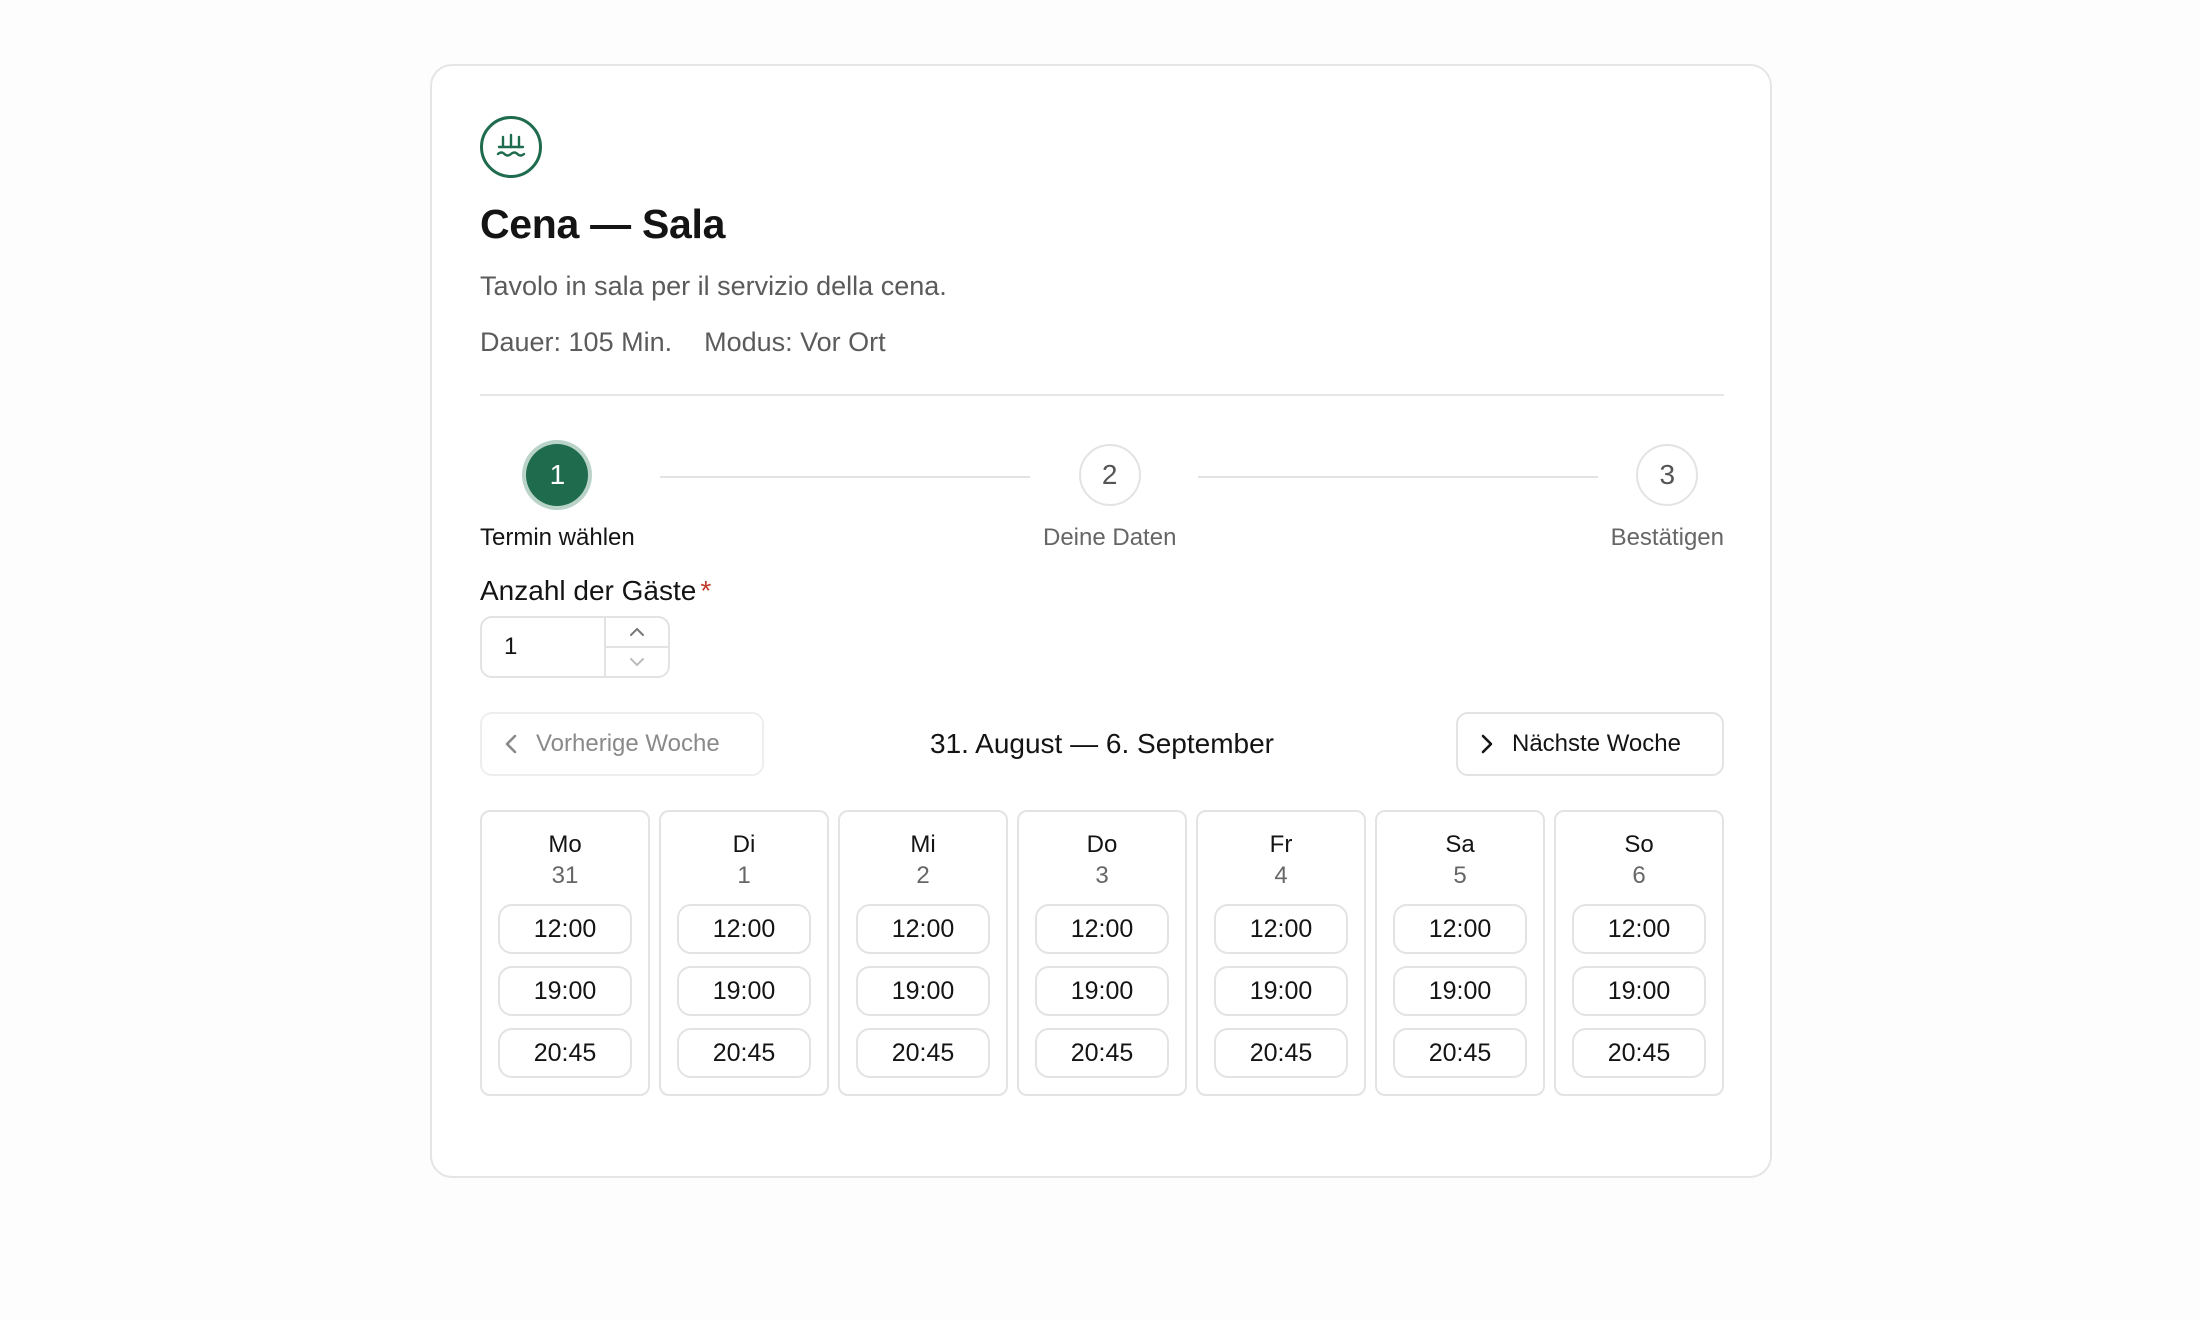  What do you see at coordinates (706, 590) in the screenshot?
I see `required-mark: *` at bounding box center [706, 590].